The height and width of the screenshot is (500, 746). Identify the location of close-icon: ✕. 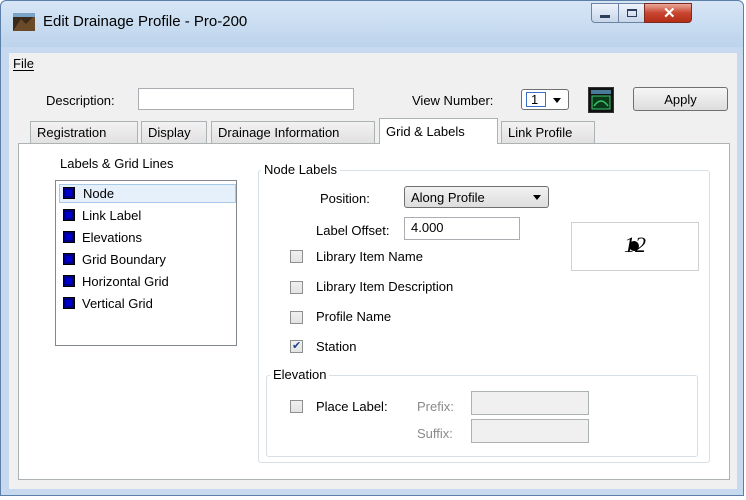
(669, 13).